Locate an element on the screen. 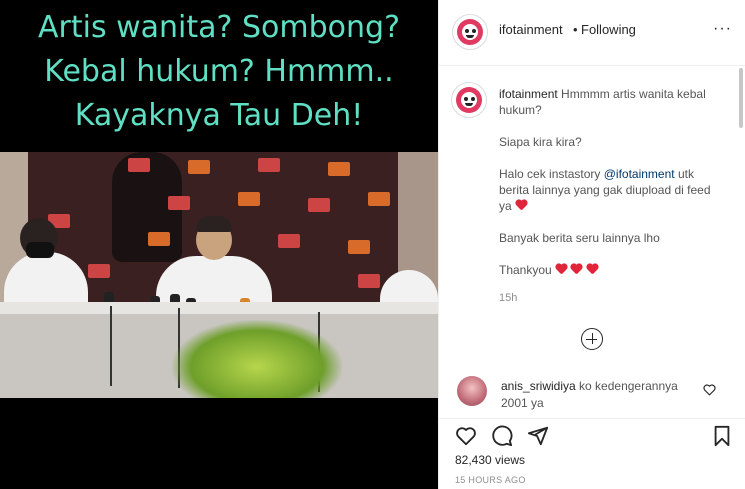 The image size is (745, 489). headline-line-1: Artis wanita? Sombong? is located at coordinates (219, 27).